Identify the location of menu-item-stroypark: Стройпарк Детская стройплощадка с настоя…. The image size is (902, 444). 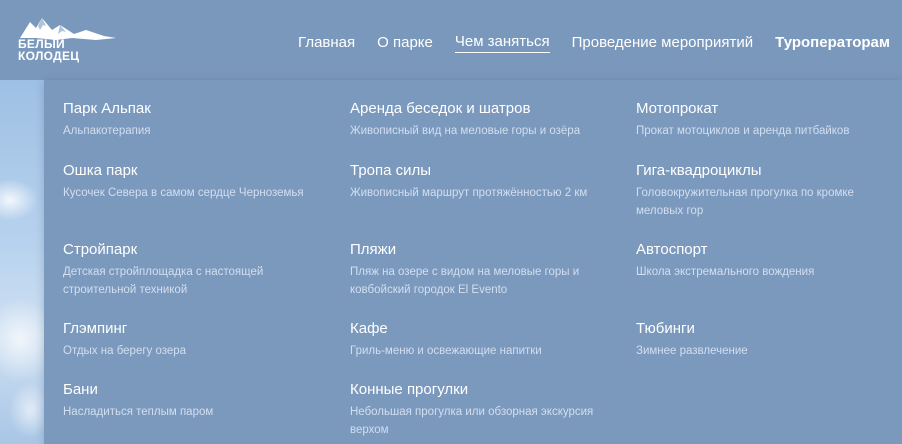
(183, 270).